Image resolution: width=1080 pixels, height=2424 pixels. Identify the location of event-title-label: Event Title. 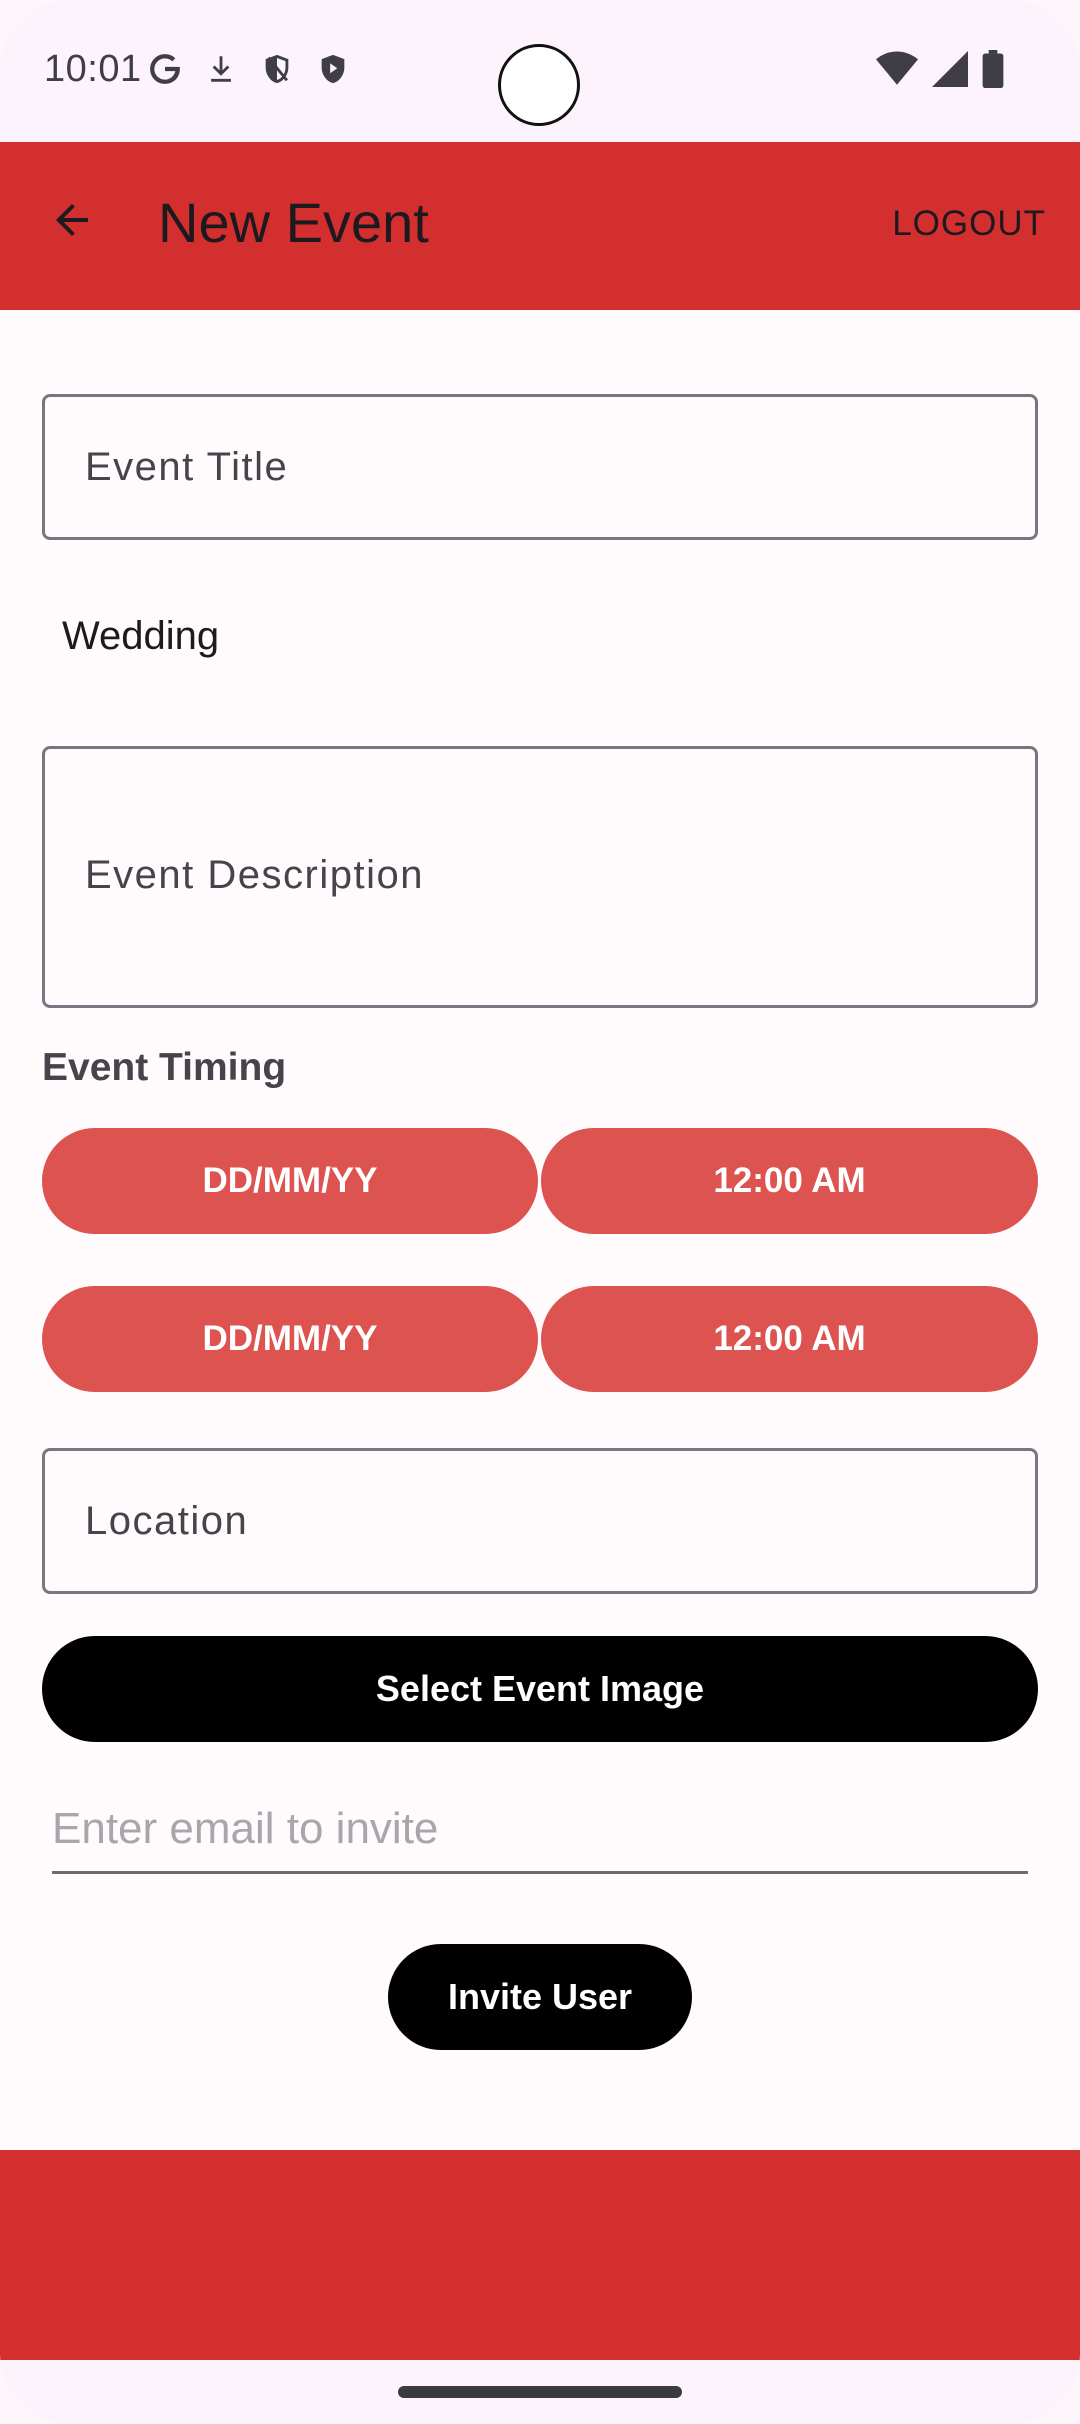
(187, 467).